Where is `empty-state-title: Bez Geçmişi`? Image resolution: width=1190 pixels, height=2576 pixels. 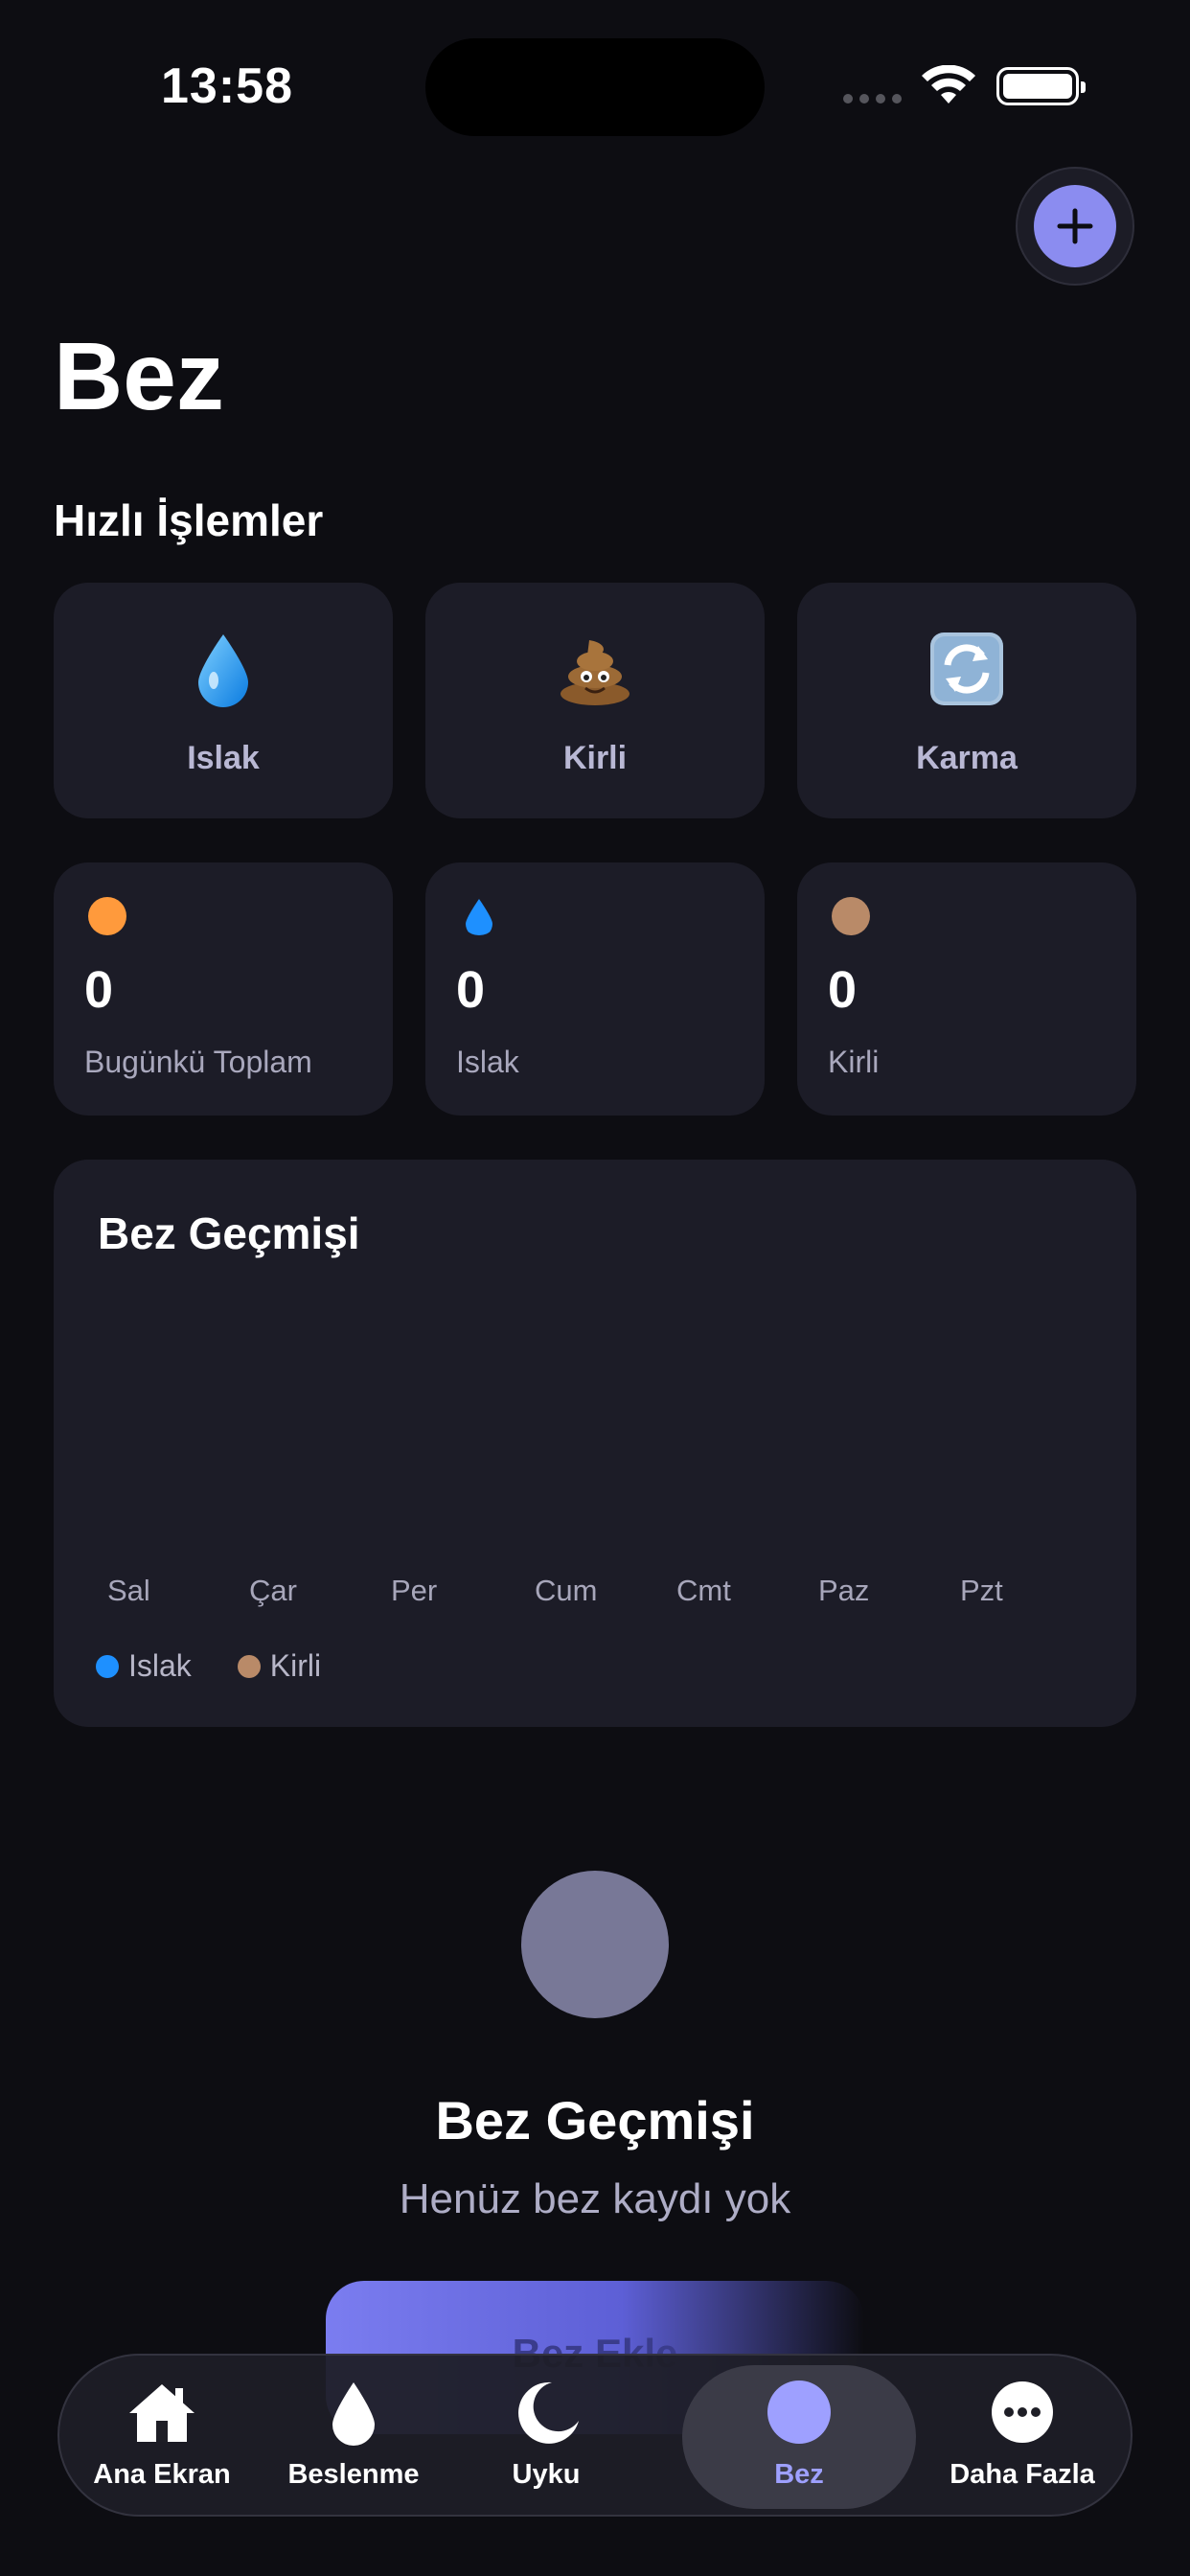 empty-state-title: Bez Geçmişi is located at coordinates (595, 2120).